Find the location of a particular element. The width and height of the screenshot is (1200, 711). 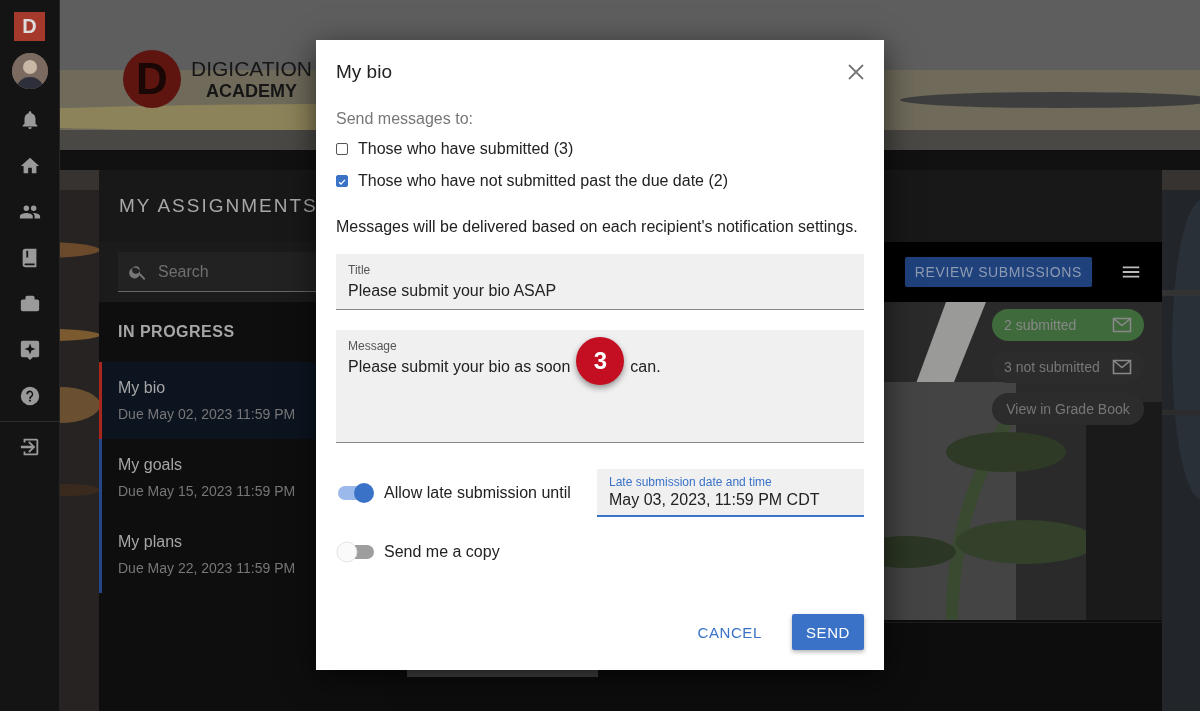

cancel-button: CANCEL is located at coordinates (729, 632).